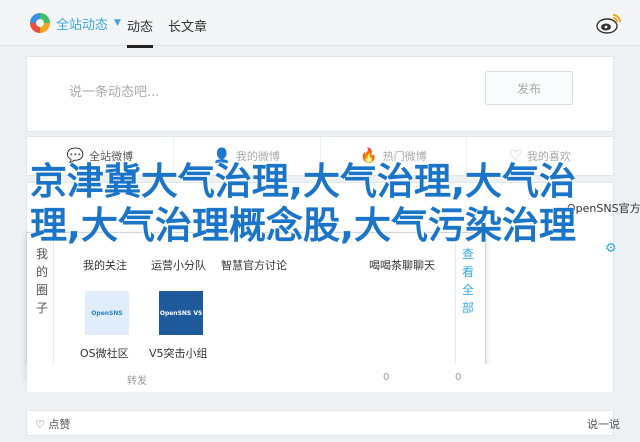  Describe the element at coordinates (117, 23) in the screenshot. I see `caret-down-icon: ▼` at that location.